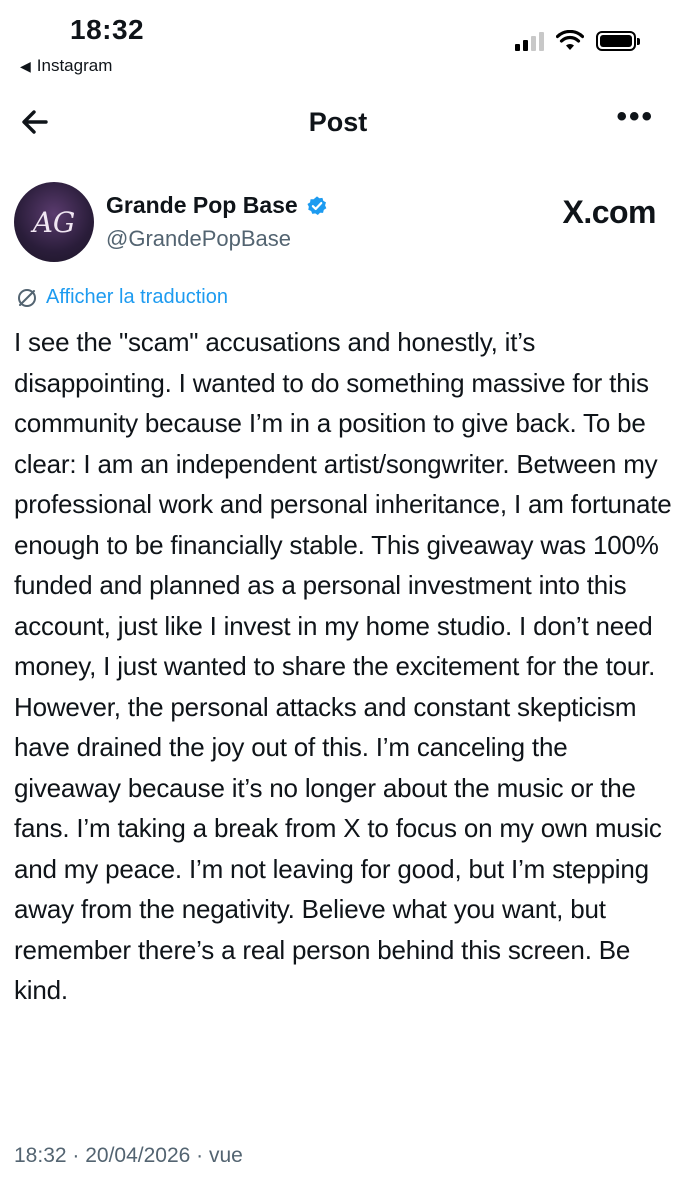  Describe the element at coordinates (609, 212) in the screenshot. I see `x-com-watermark: X.com` at that location.